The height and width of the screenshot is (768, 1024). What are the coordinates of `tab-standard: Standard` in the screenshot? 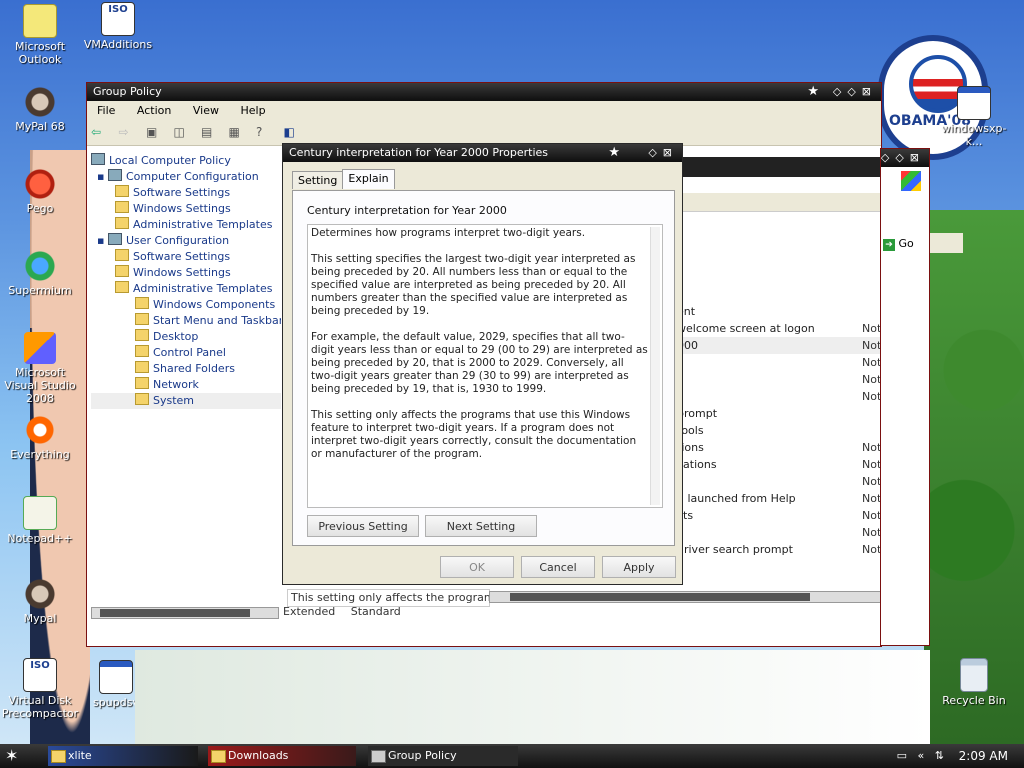 It's located at (376, 611).